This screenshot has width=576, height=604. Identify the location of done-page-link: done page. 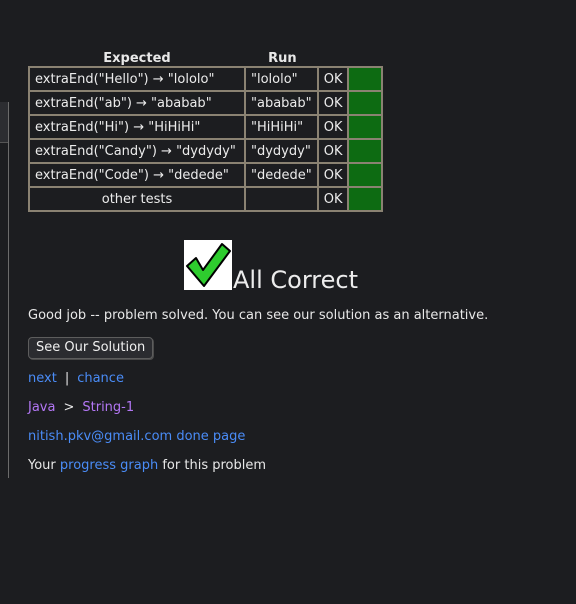
(210, 436).